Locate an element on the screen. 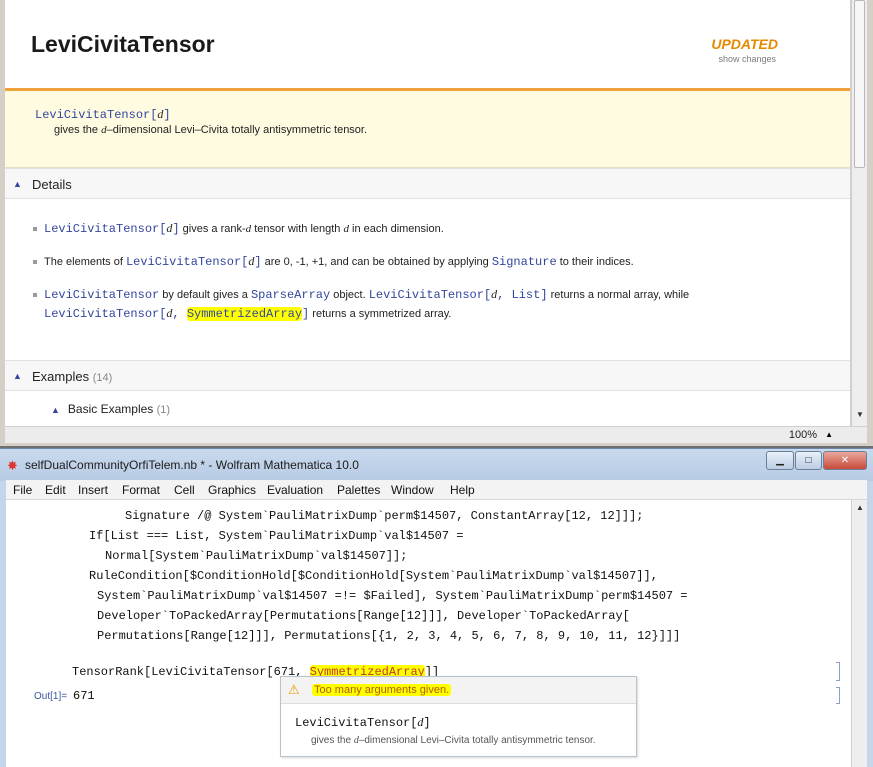 The width and height of the screenshot is (873, 767). output-value: 671 is located at coordinates (84, 696).